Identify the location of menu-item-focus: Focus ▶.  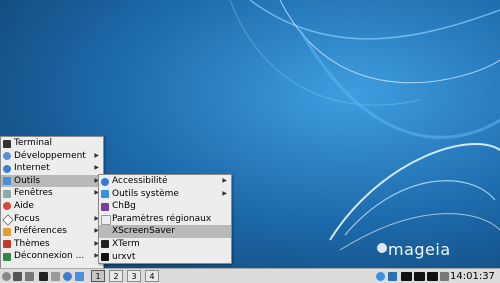
(52, 219).